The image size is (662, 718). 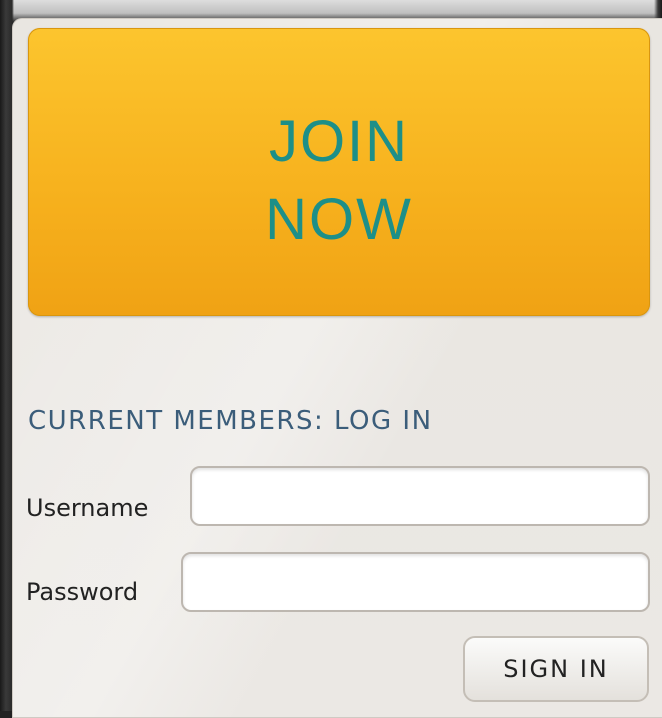 I want to click on sign-in-button: SIGN IN, so click(x=556, y=669).